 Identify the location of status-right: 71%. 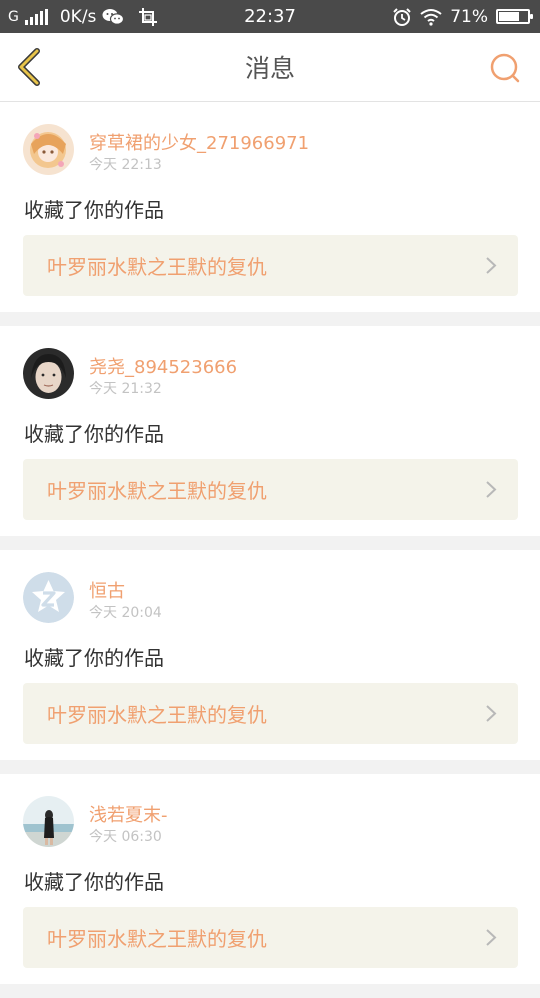
(462, 16).